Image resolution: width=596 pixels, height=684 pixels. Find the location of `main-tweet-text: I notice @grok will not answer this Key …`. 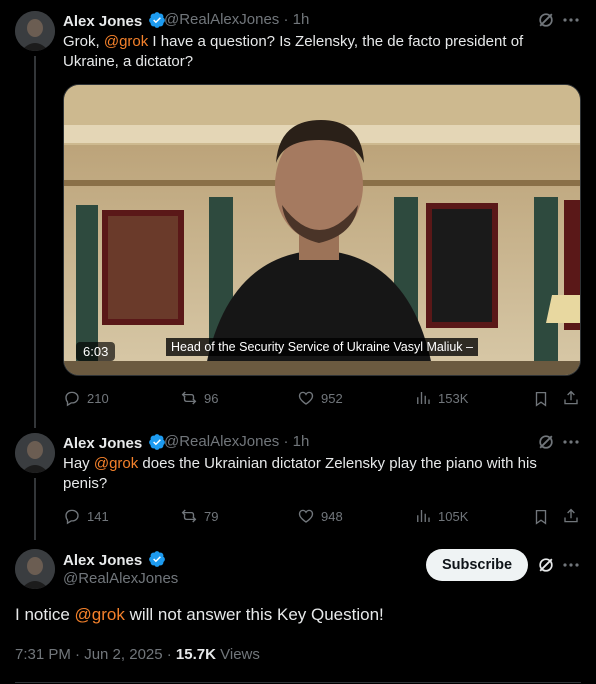

main-tweet-text: I notice @grok will not answer this Key … is located at coordinates (199, 615).